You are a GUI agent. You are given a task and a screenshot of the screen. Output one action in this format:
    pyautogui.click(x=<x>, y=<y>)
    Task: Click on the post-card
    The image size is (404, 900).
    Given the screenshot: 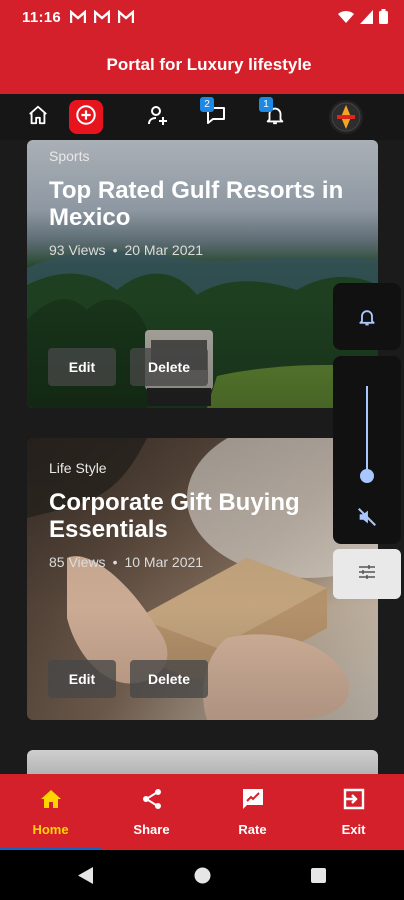 What is the action you would take?
    pyautogui.click(x=202, y=762)
    